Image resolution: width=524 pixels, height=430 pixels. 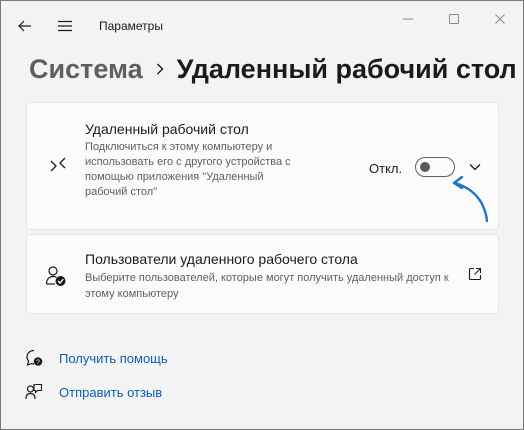 I want to click on expand-button, so click(x=475, y=167).